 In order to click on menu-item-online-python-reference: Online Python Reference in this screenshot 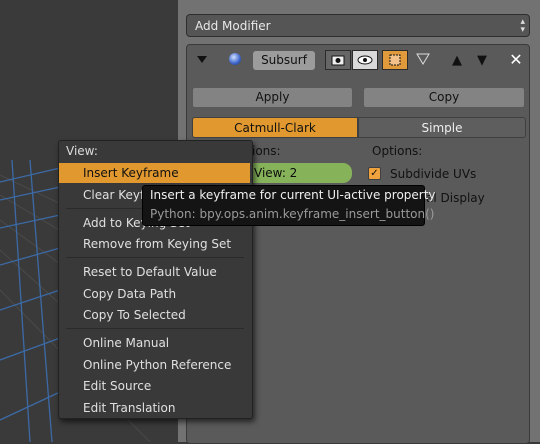, I will do `click(154, 365)`.